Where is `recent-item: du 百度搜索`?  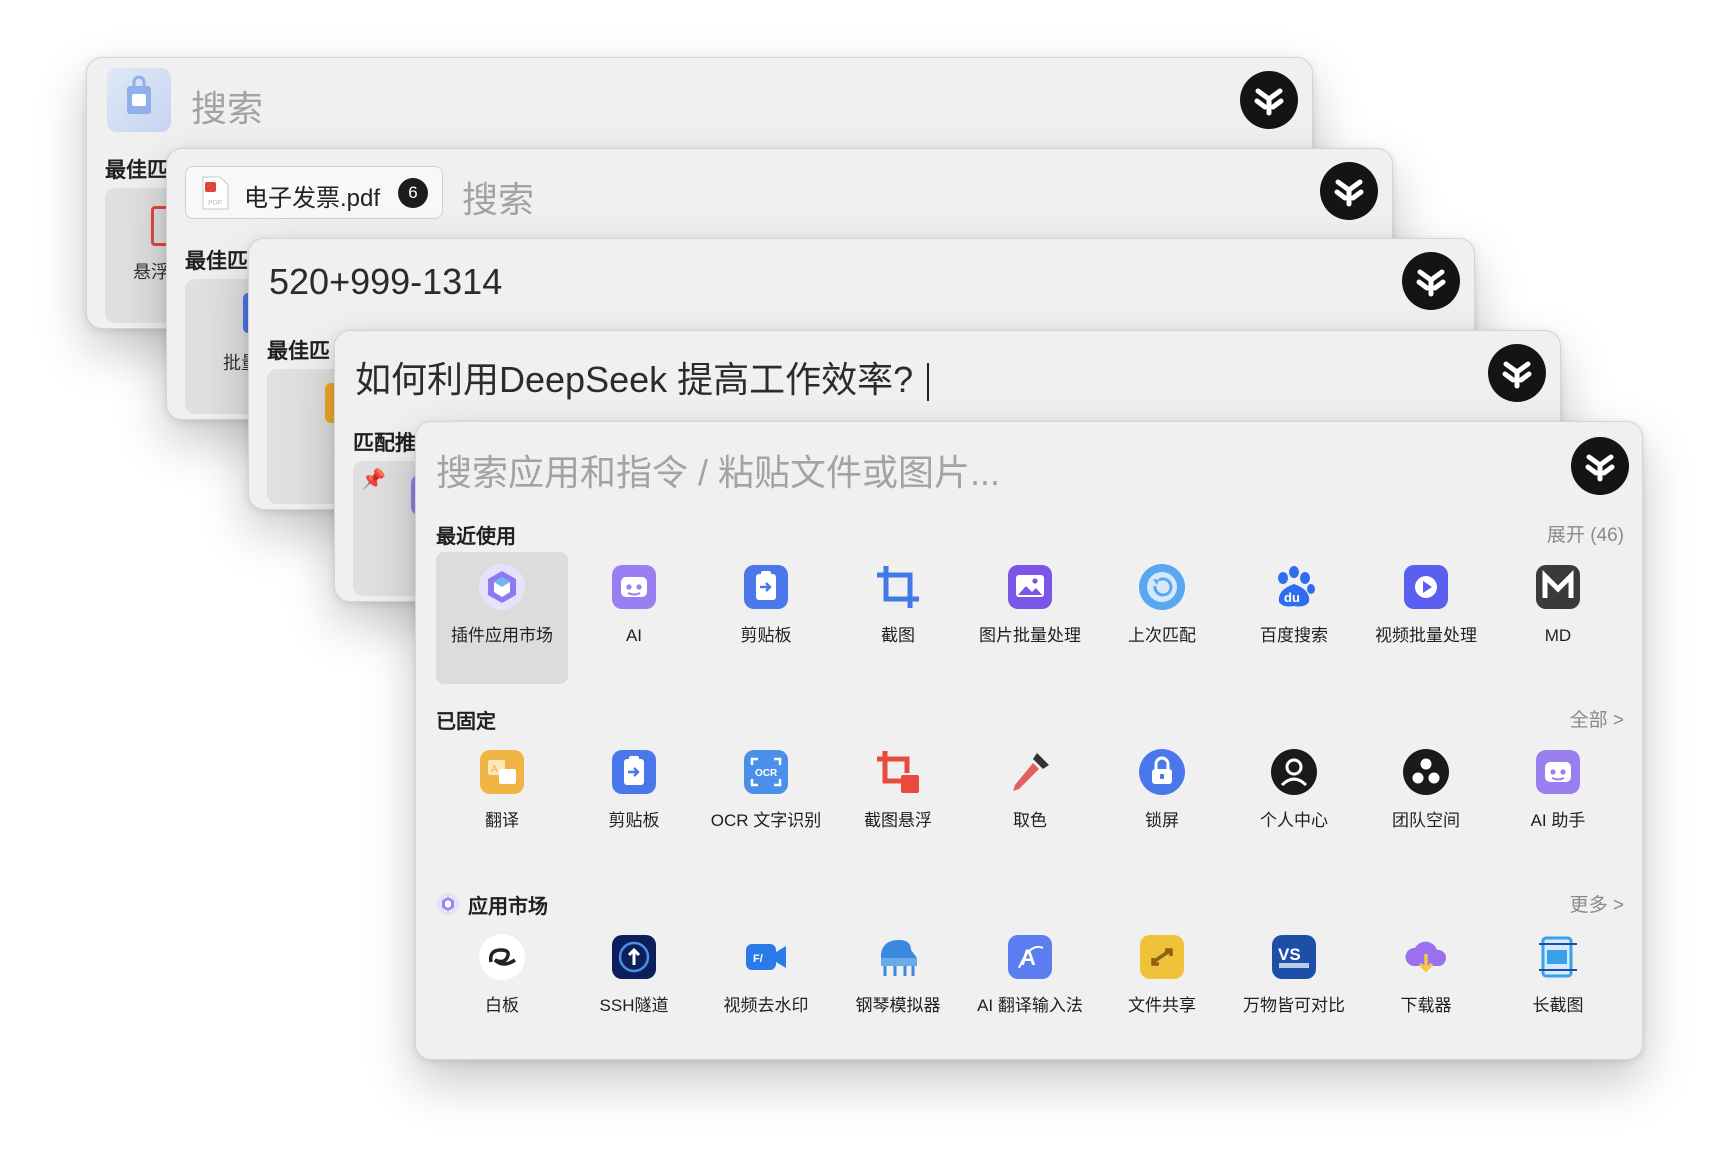
recent-item: du 百度搜索 is located at coordinates (1294, 618).